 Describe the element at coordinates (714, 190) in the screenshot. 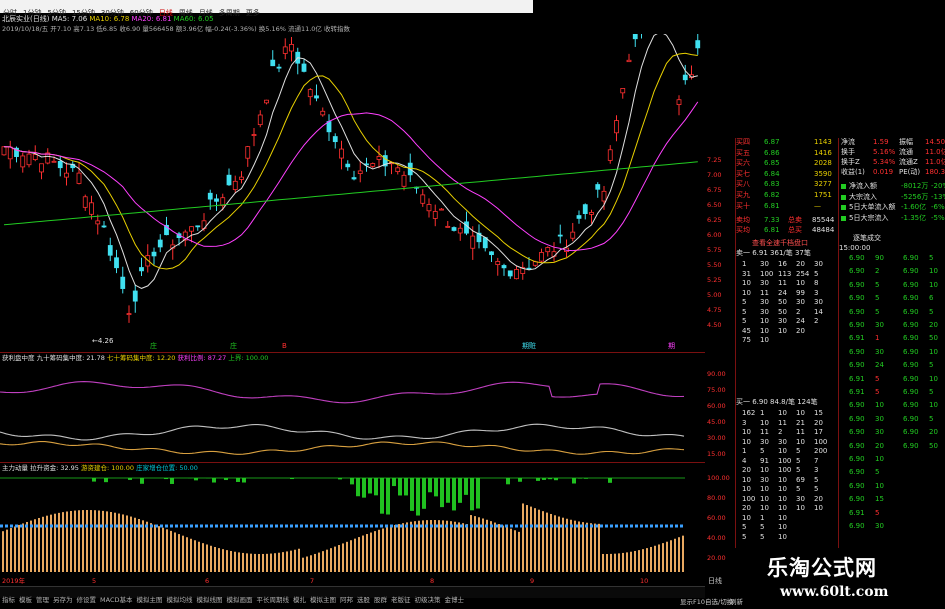

I see `price-tick: 6.75` at that location.